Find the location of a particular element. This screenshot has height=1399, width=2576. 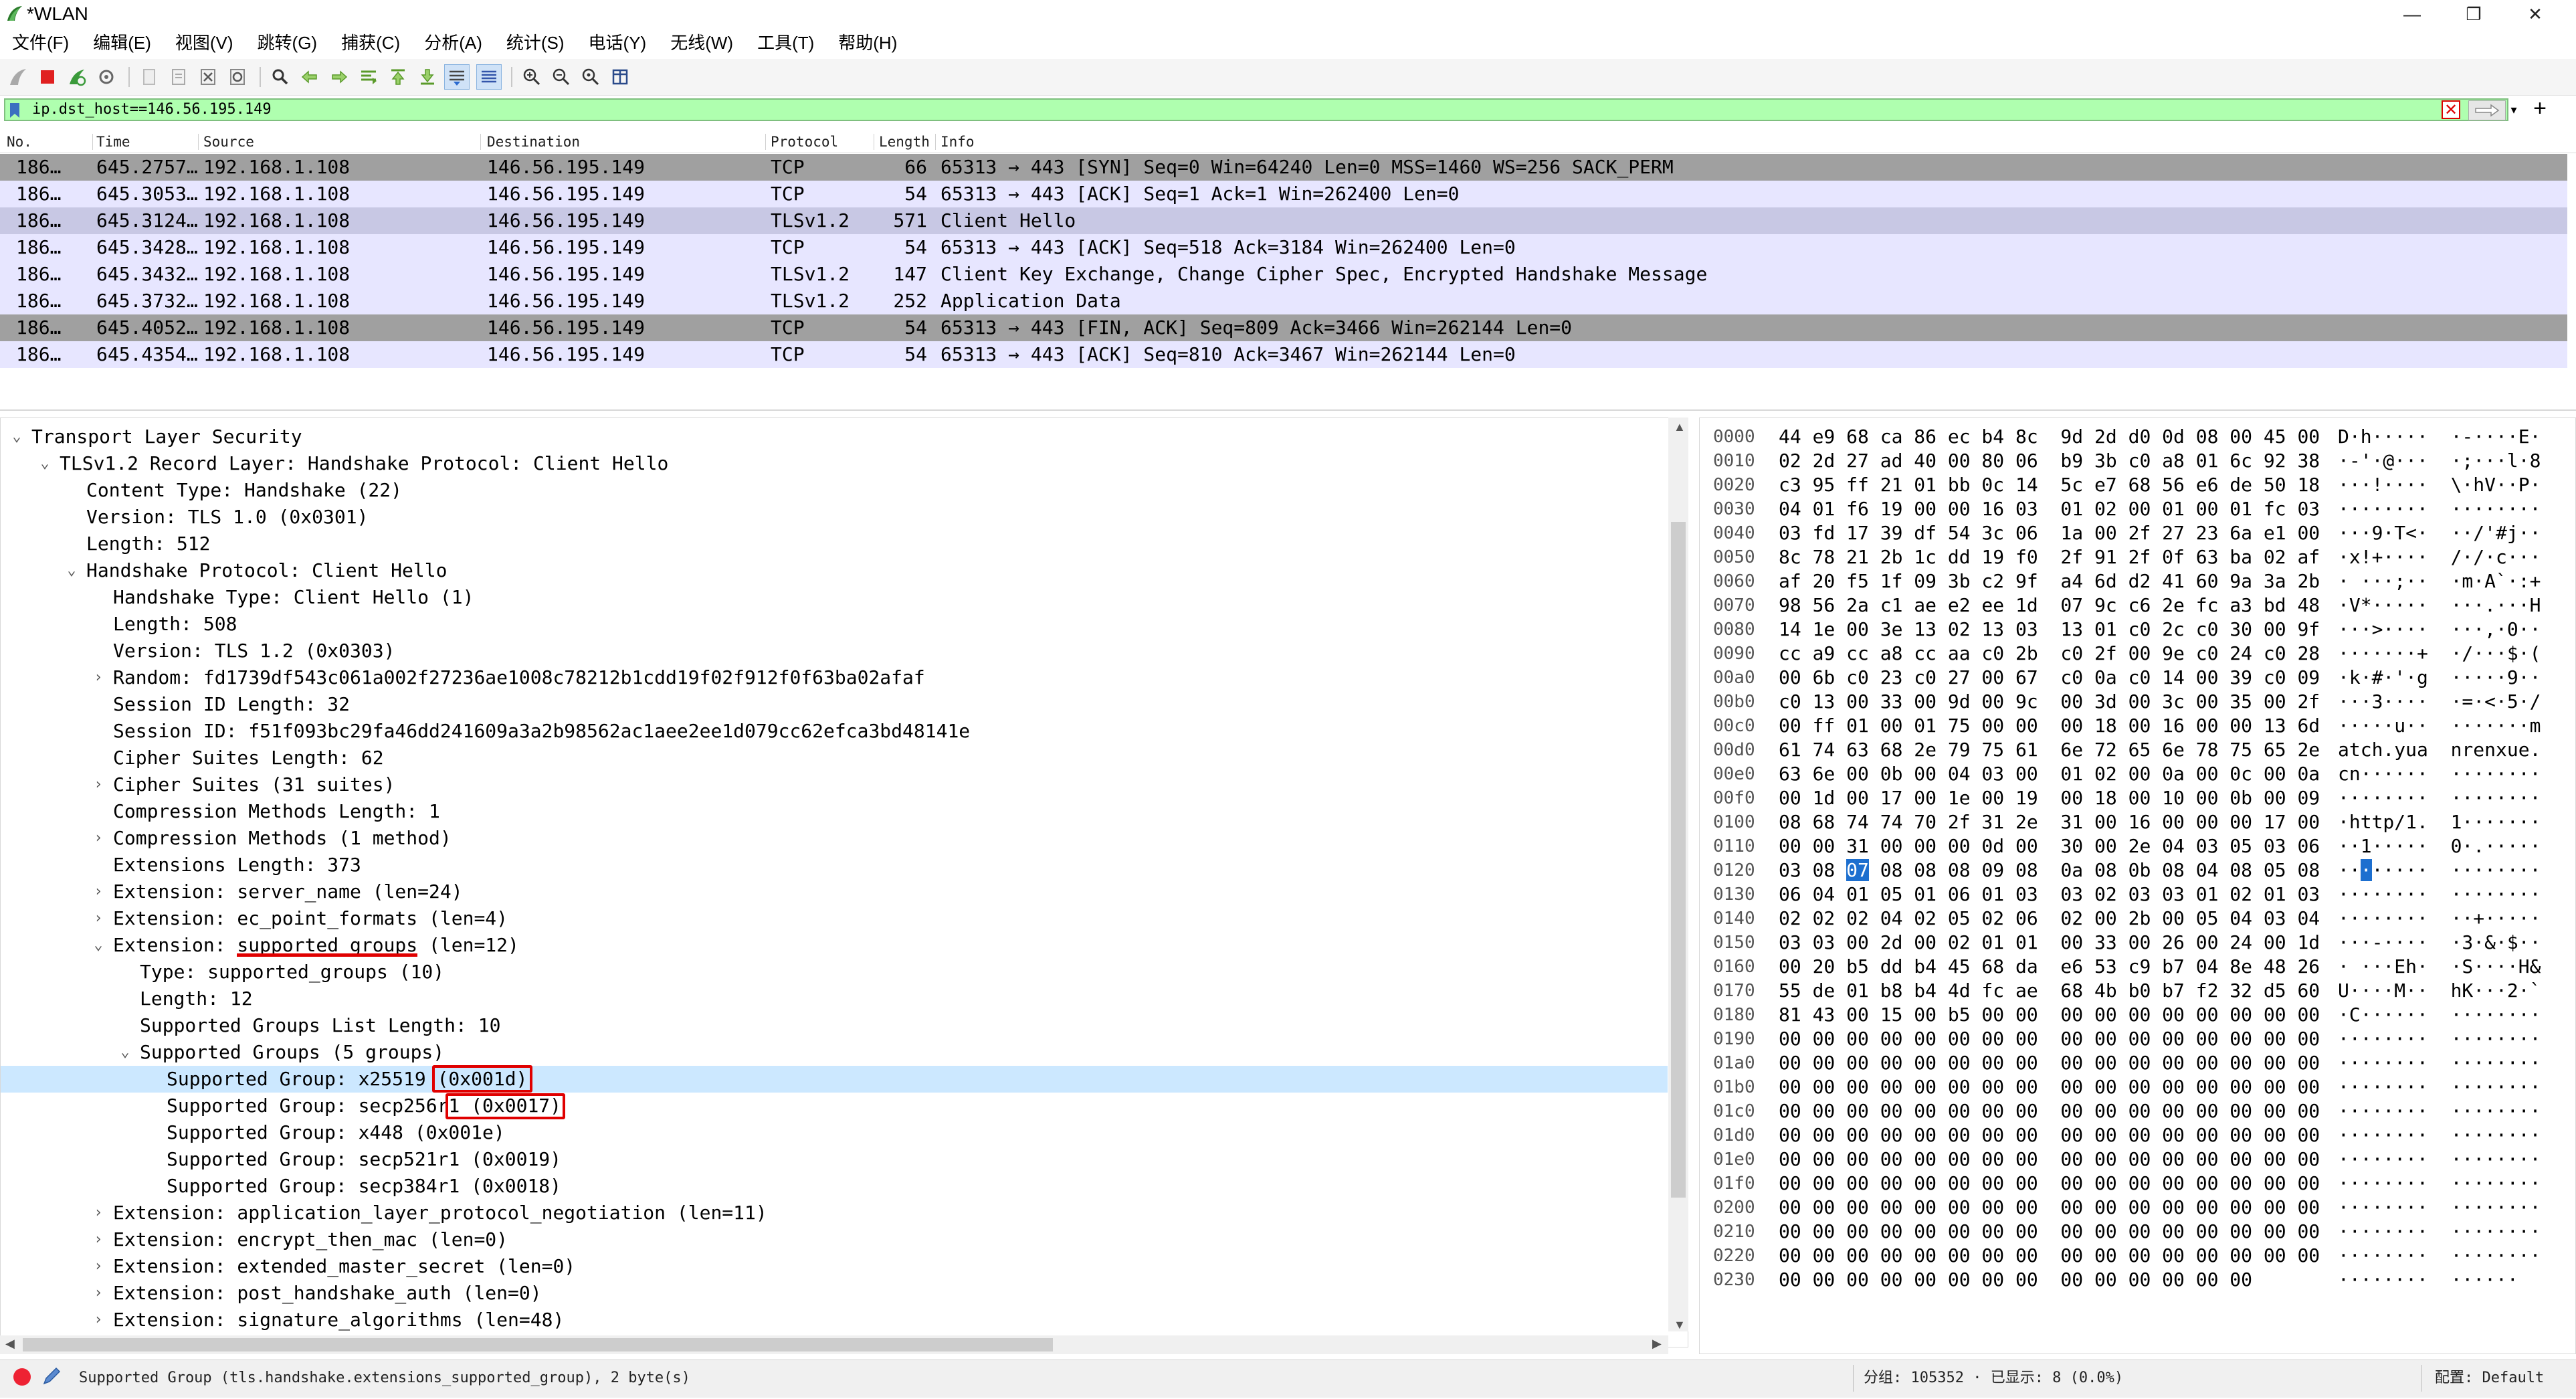

display-filter-text: ip.dst_host==146.56.195.149 is located at coordinates (152, 109).